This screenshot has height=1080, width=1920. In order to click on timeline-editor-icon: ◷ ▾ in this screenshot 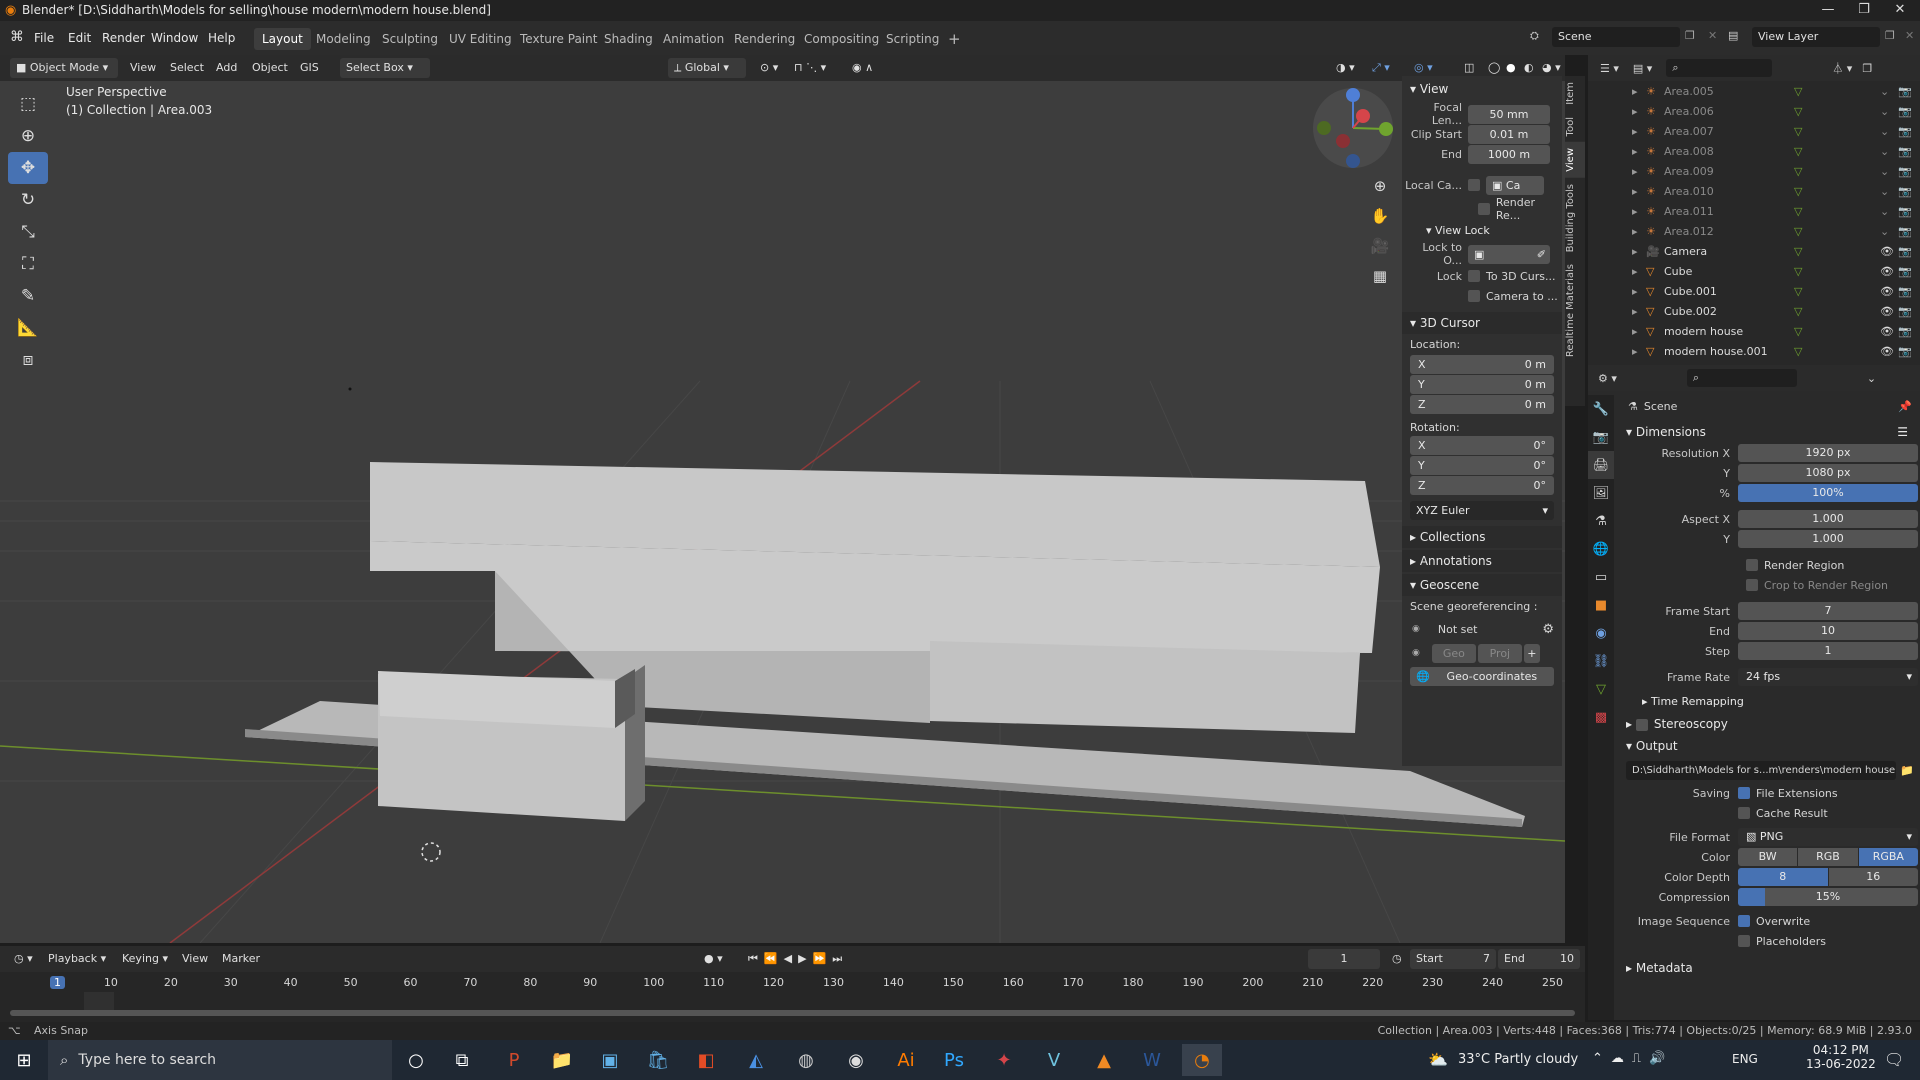, I will do `click(23, 959)`.